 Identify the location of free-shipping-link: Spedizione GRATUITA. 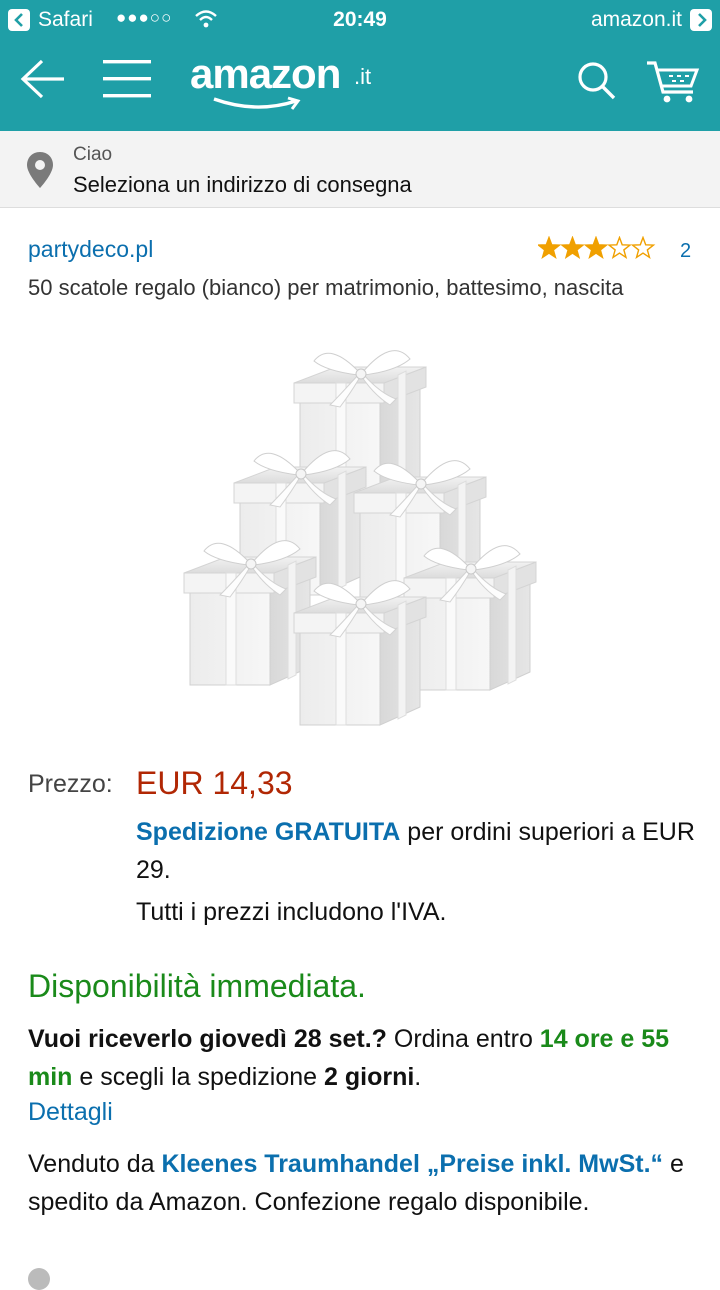
(268, 832).